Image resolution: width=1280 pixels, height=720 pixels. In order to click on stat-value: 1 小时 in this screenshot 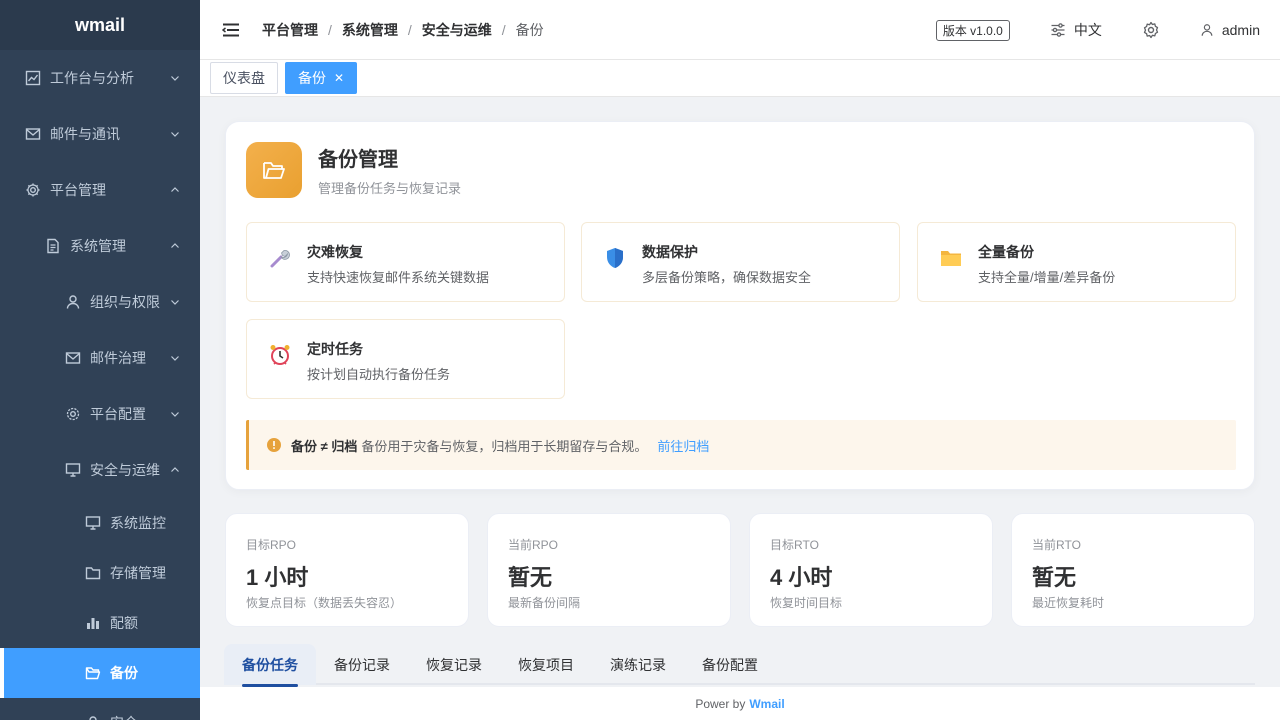, I will do `click(277, 577)`.